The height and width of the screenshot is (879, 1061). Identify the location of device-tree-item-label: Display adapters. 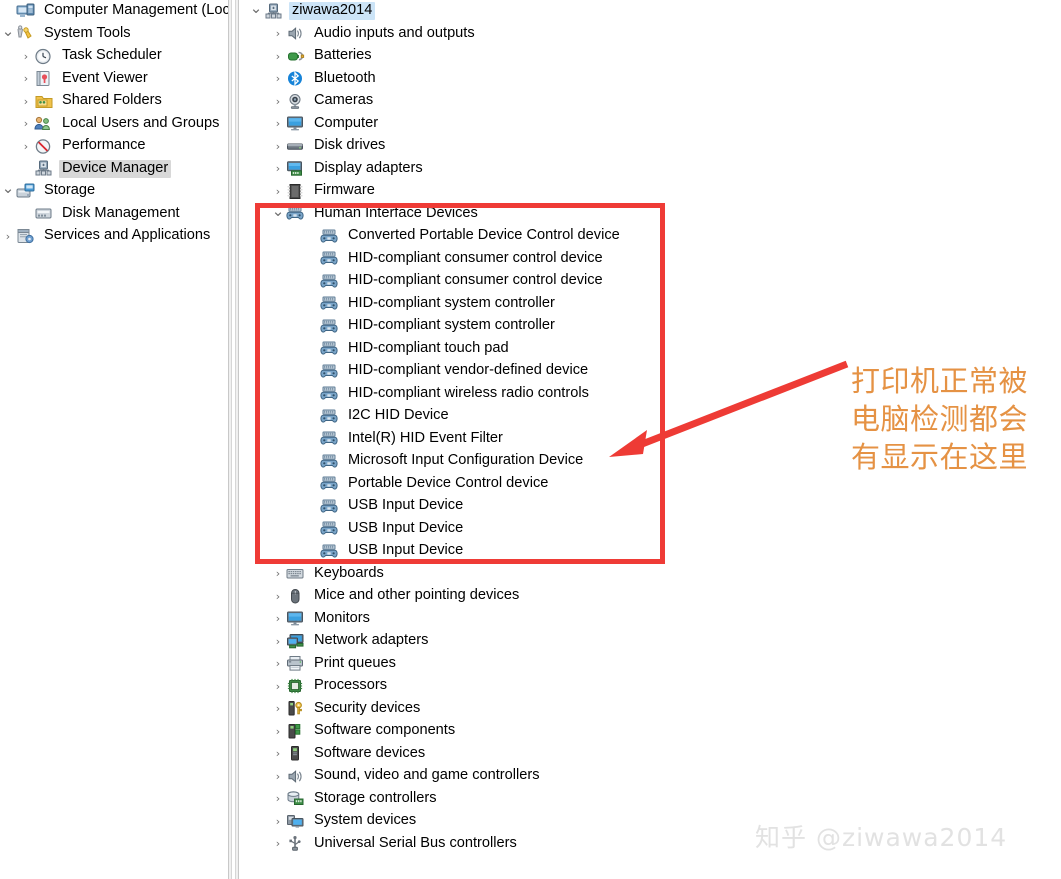
(368, 167).